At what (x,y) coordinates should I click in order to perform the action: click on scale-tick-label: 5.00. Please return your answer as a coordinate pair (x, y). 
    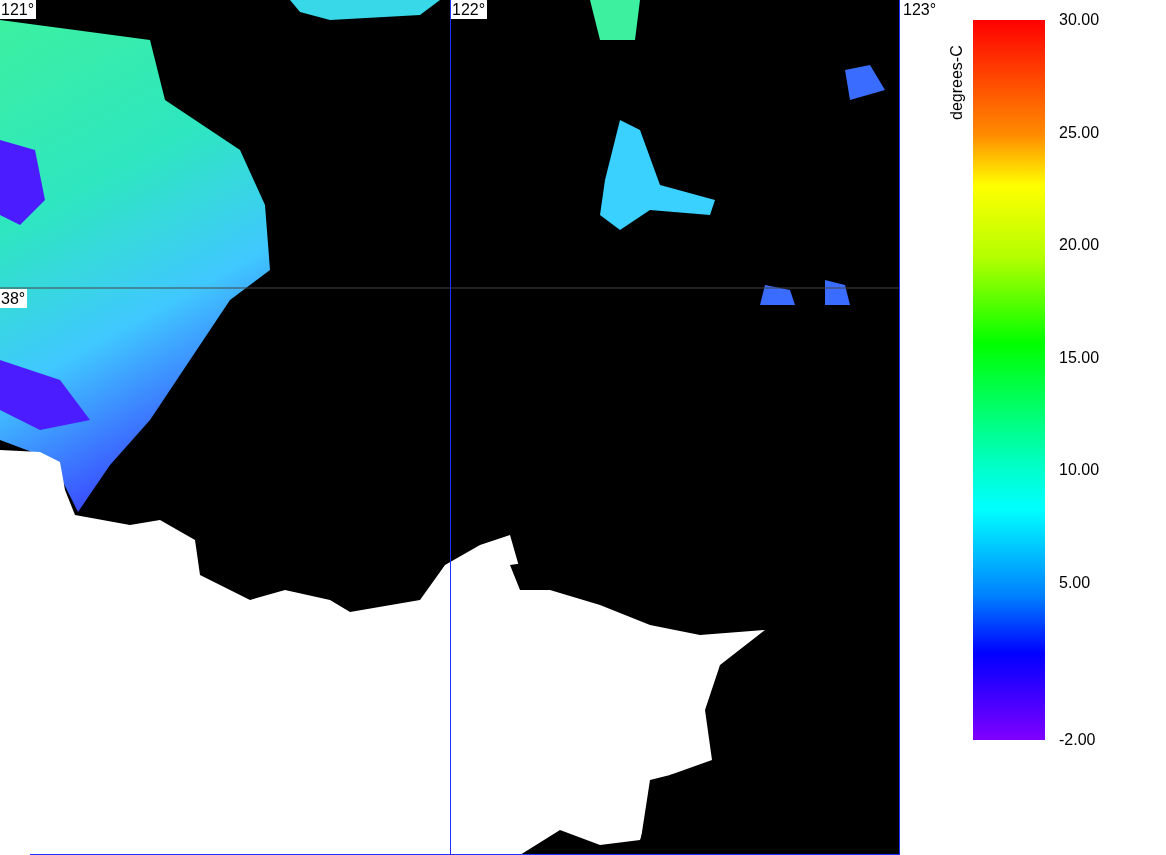
    Looking at the image, I should click on (1075, 582).